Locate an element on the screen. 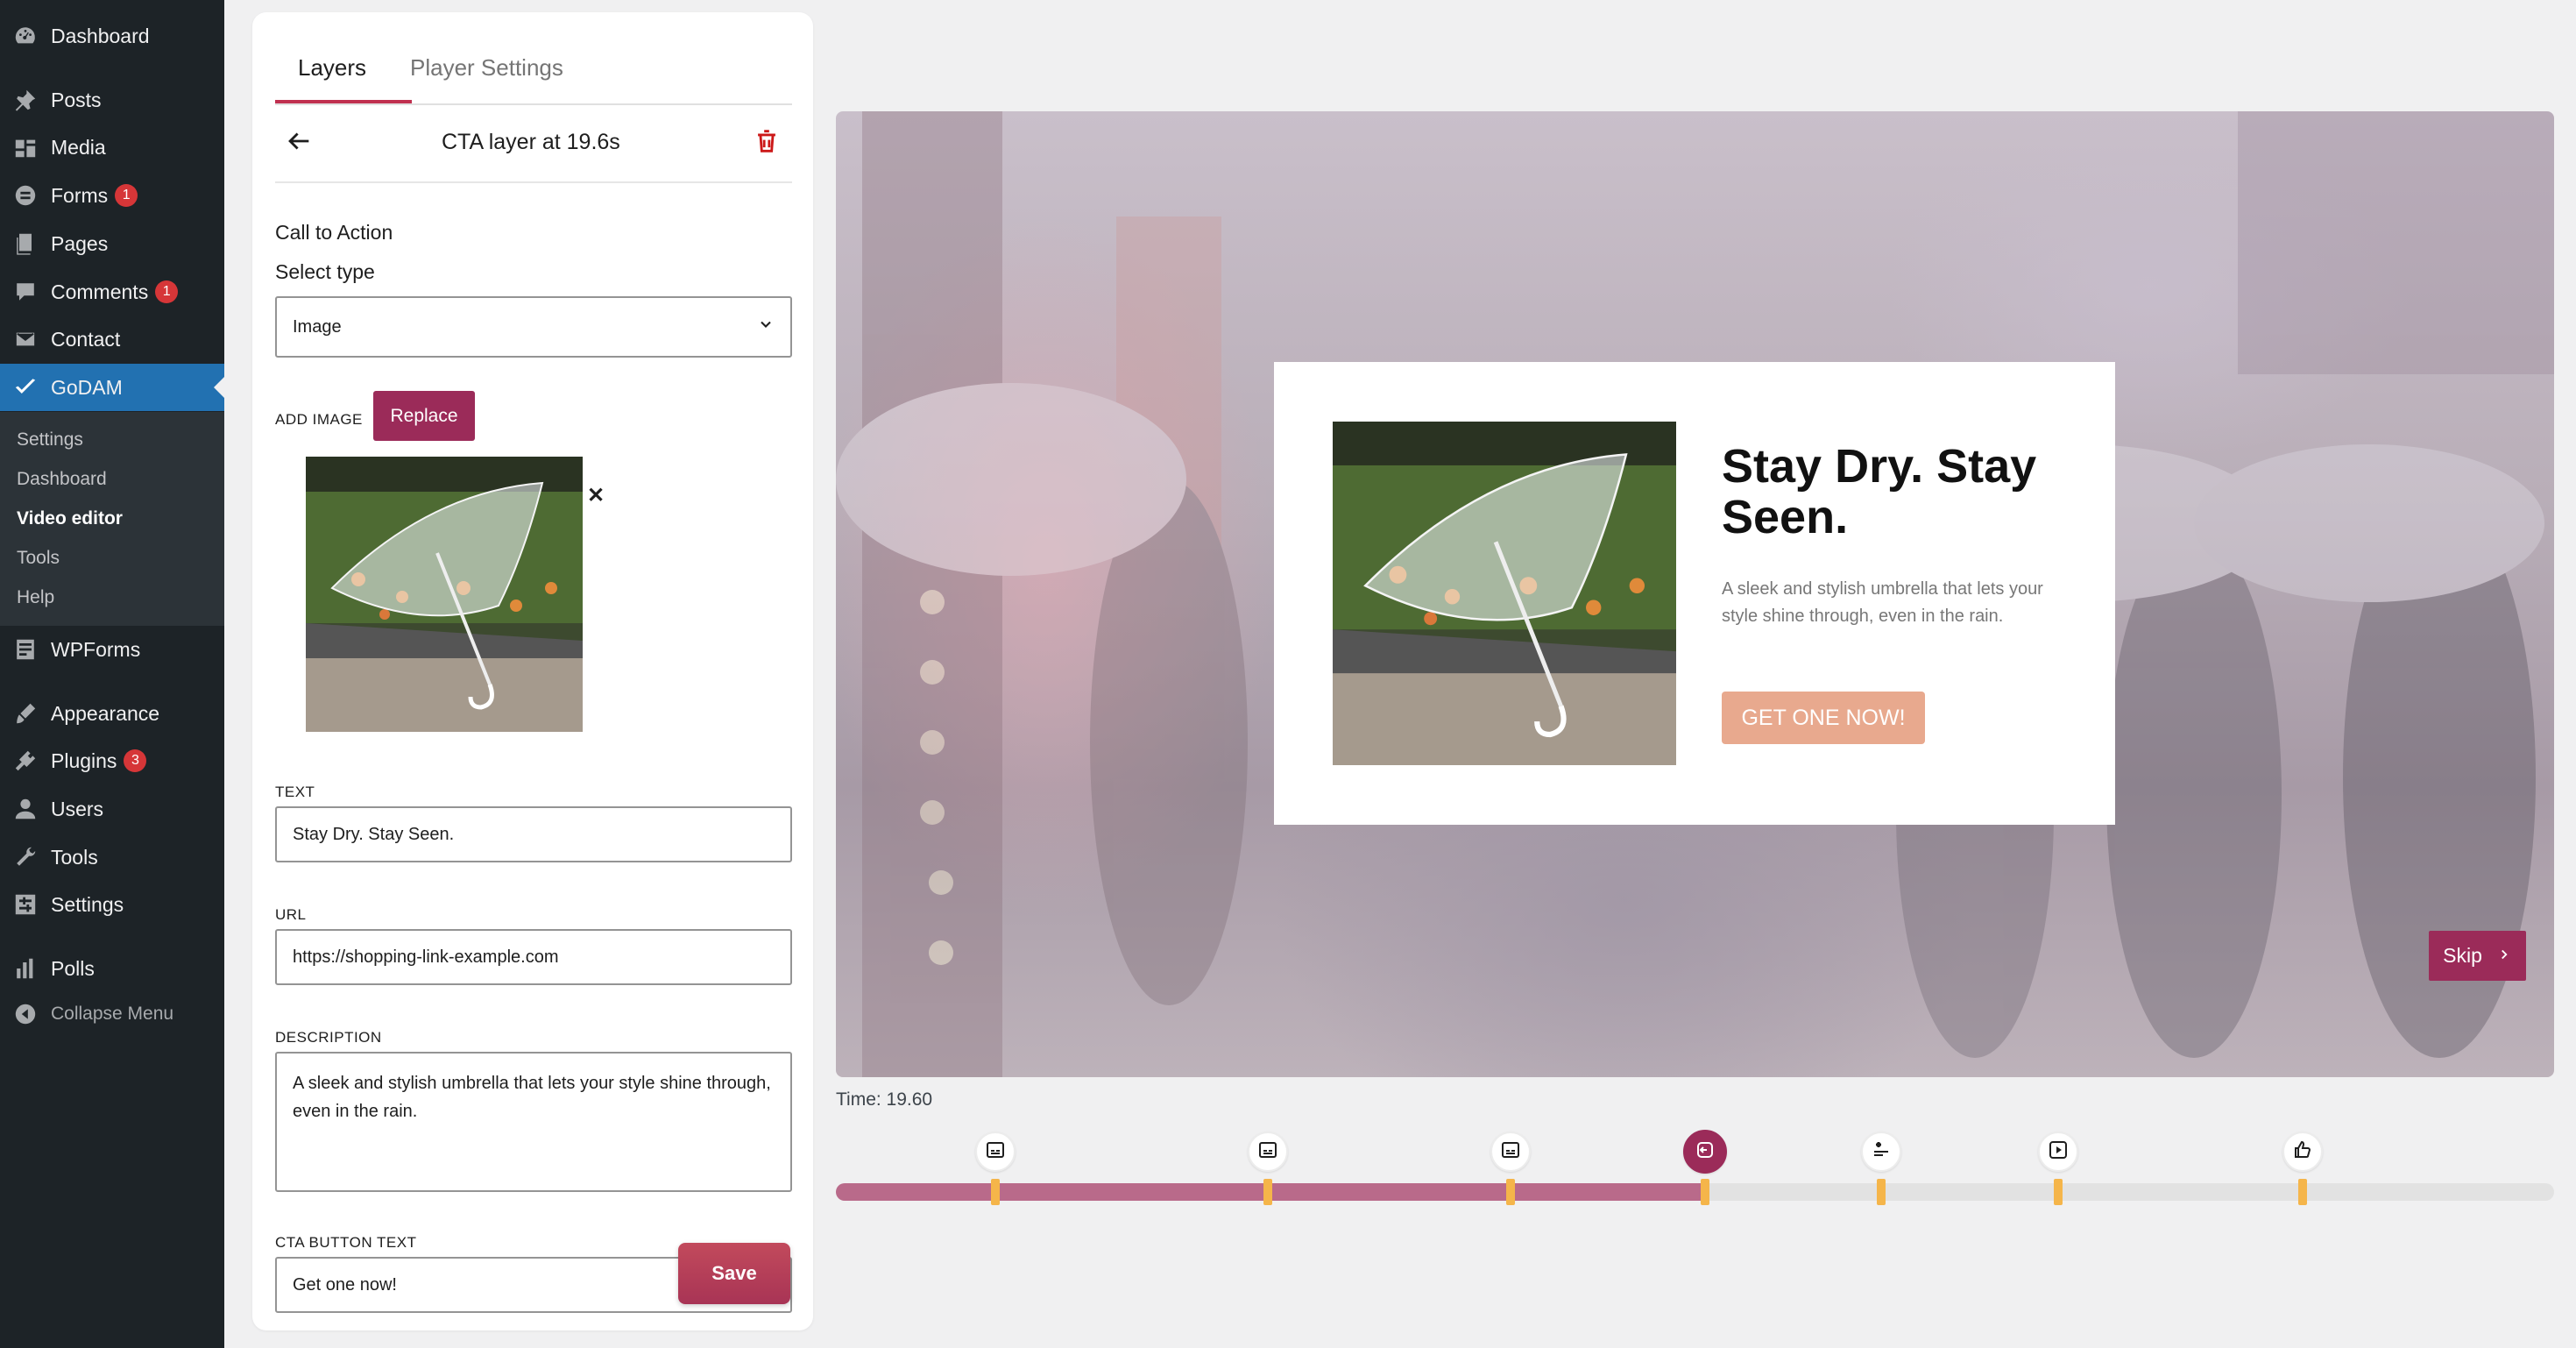  text-field is located at coordinates (533, 834).